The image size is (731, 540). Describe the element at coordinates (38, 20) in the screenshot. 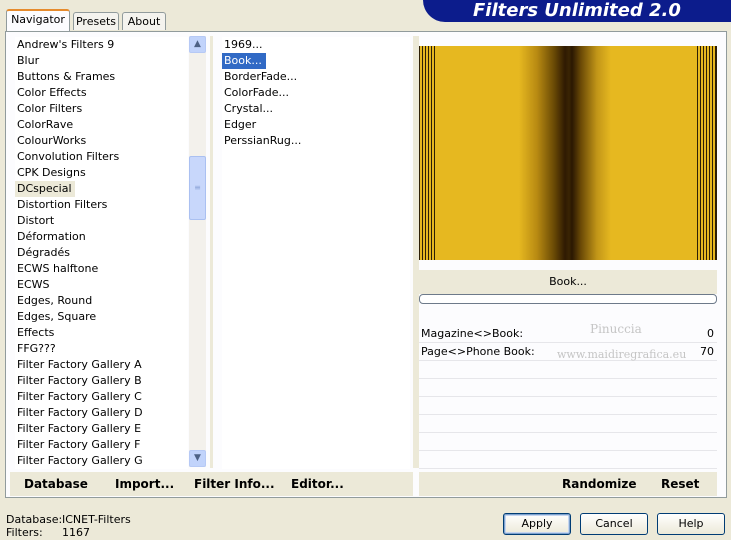

I see `tab-navigator: Navigator` at that location.